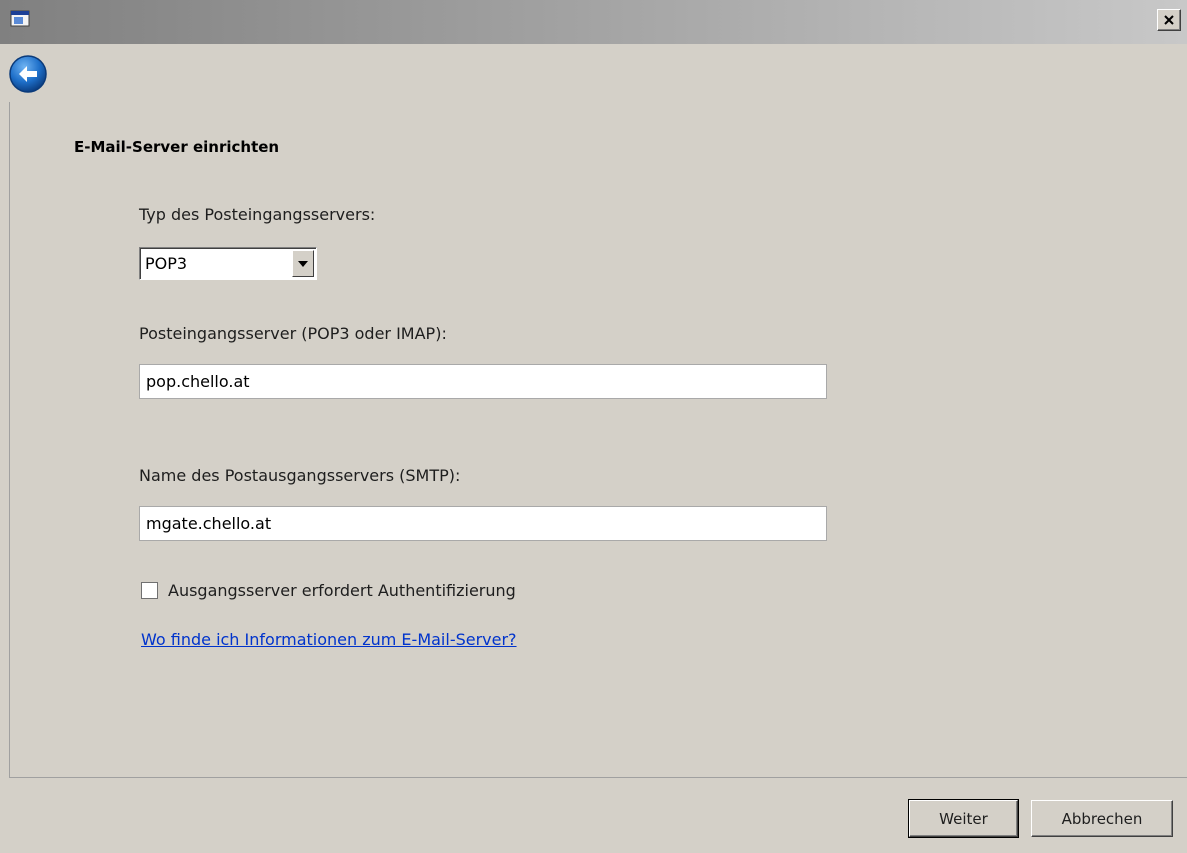  I want to click on incoming-type-select: POP3, so click(228, 263).